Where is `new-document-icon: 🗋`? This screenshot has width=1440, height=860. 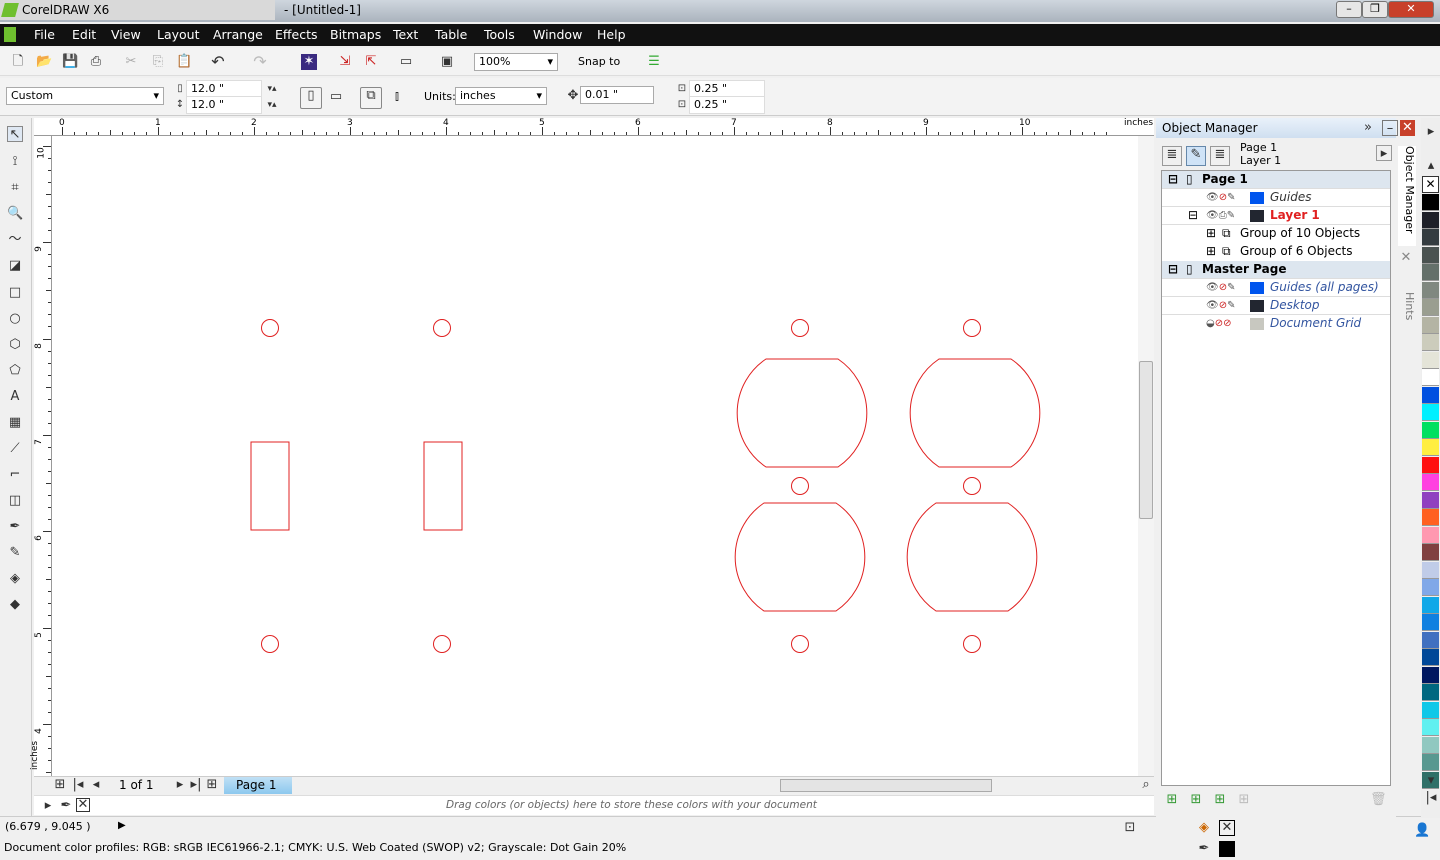 new-document-icon: 🗋 is located at coordinates (18, 62).